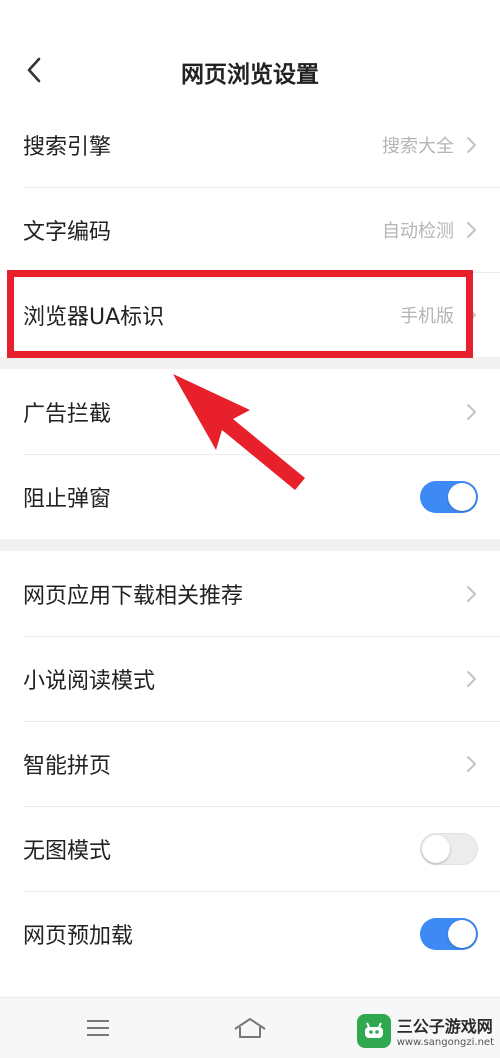 Image resolution: width=500 pixels, height=1058 pixels. Describe the element at coordinates (250, 933) in the screenshot. I see `settings-row-page-preload: 网页预加载` at that location.